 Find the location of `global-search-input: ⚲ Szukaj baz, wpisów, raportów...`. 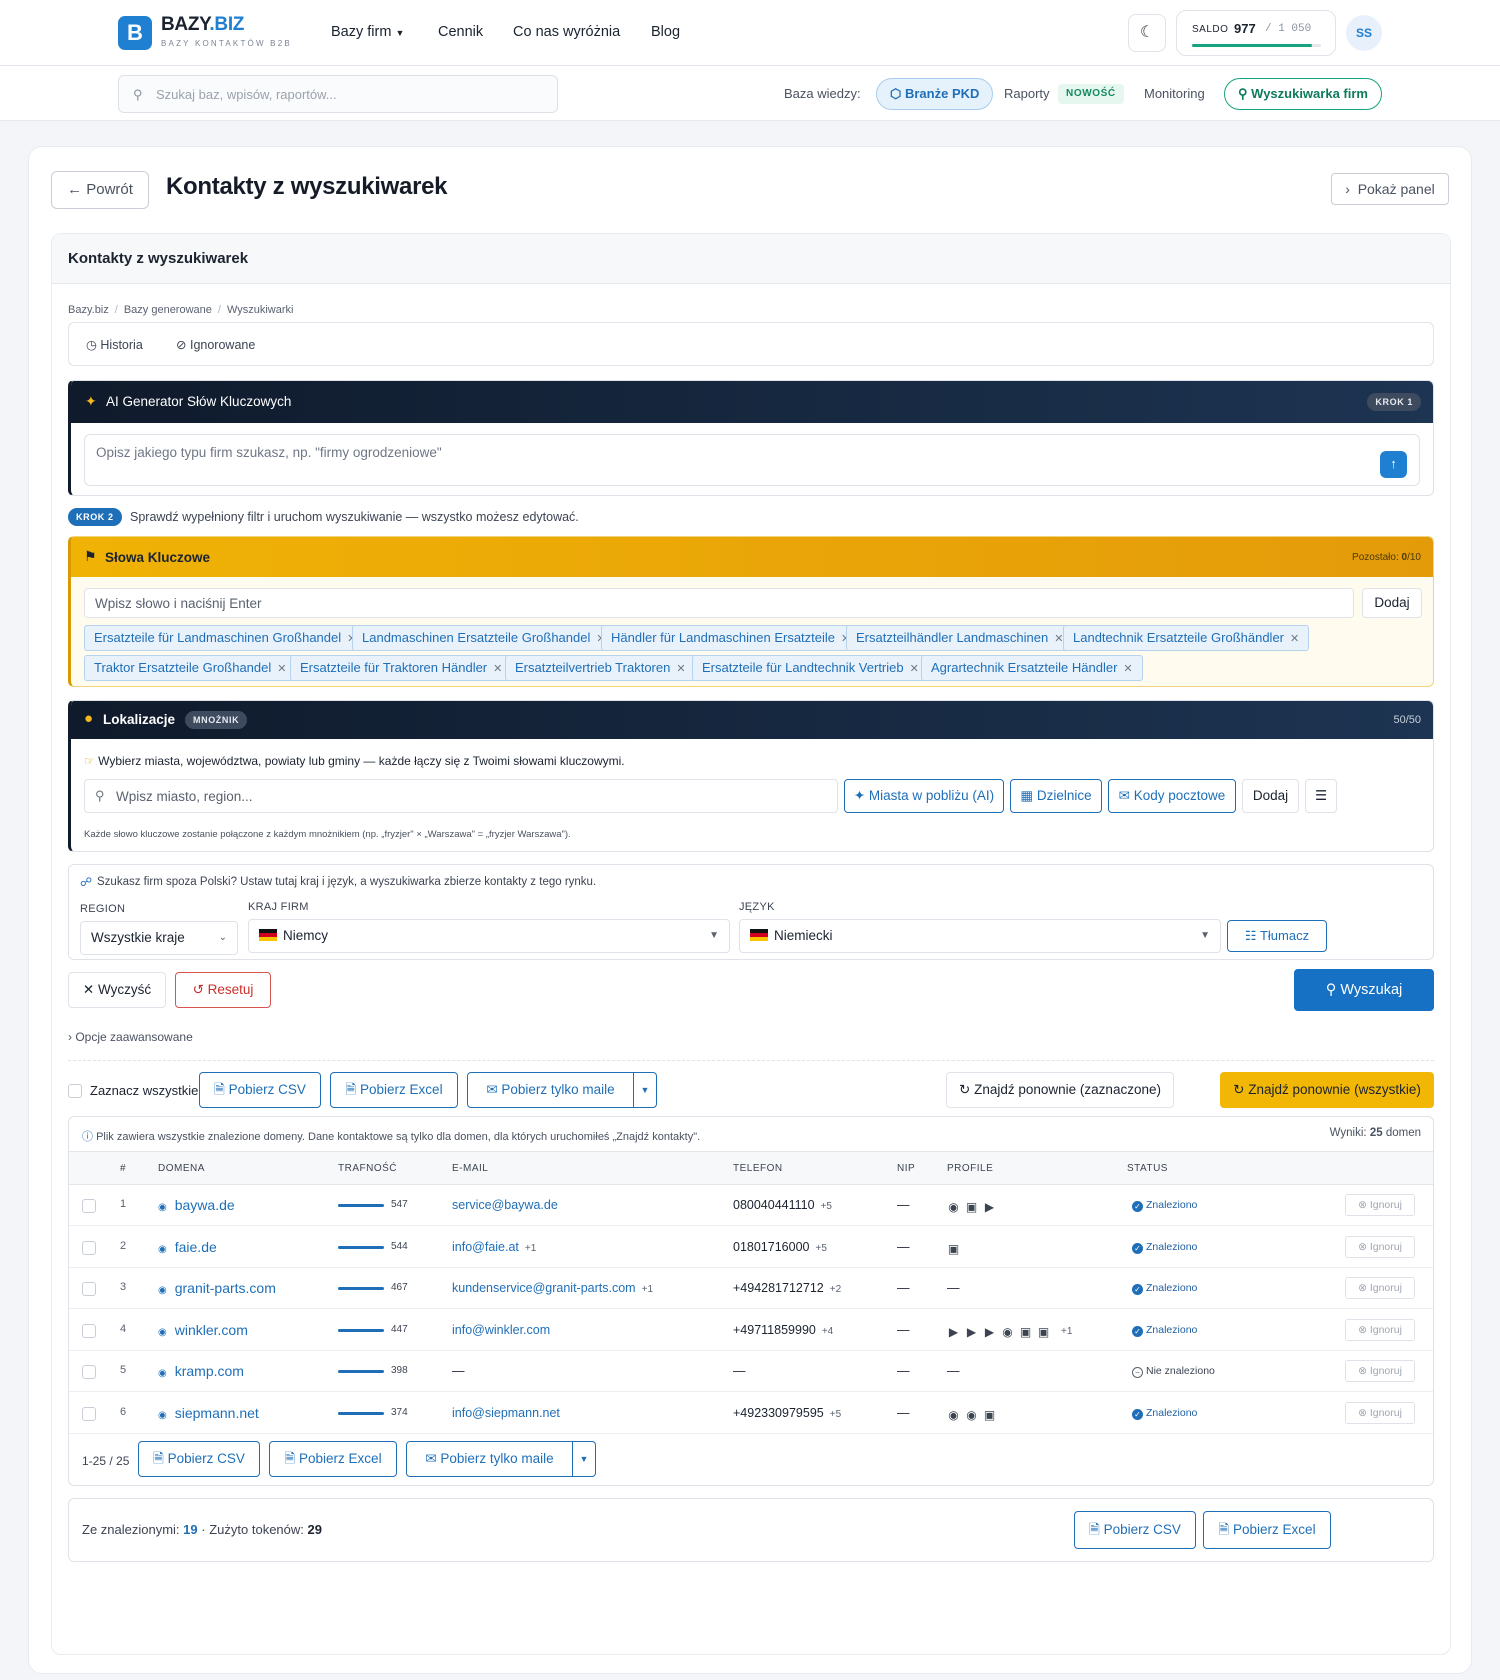

global-search-input: ⚲ Szukaj baz, wpisów, raportów... is located at coordinates (338, 94).